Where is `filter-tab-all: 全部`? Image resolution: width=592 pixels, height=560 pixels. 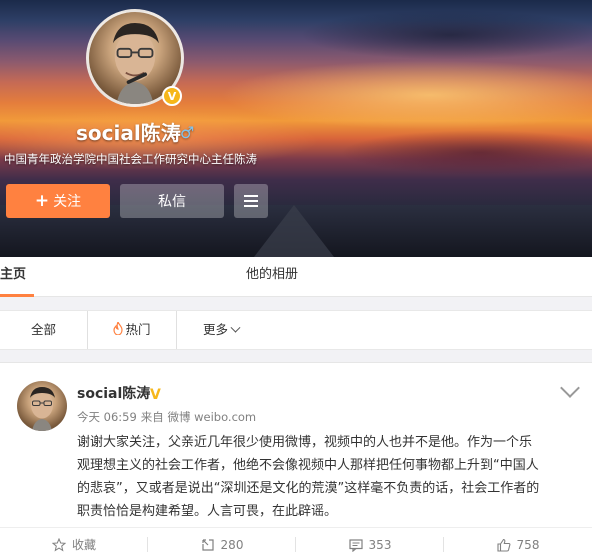
filter-tab-all: 全部 is located at coordinates (43, 330).